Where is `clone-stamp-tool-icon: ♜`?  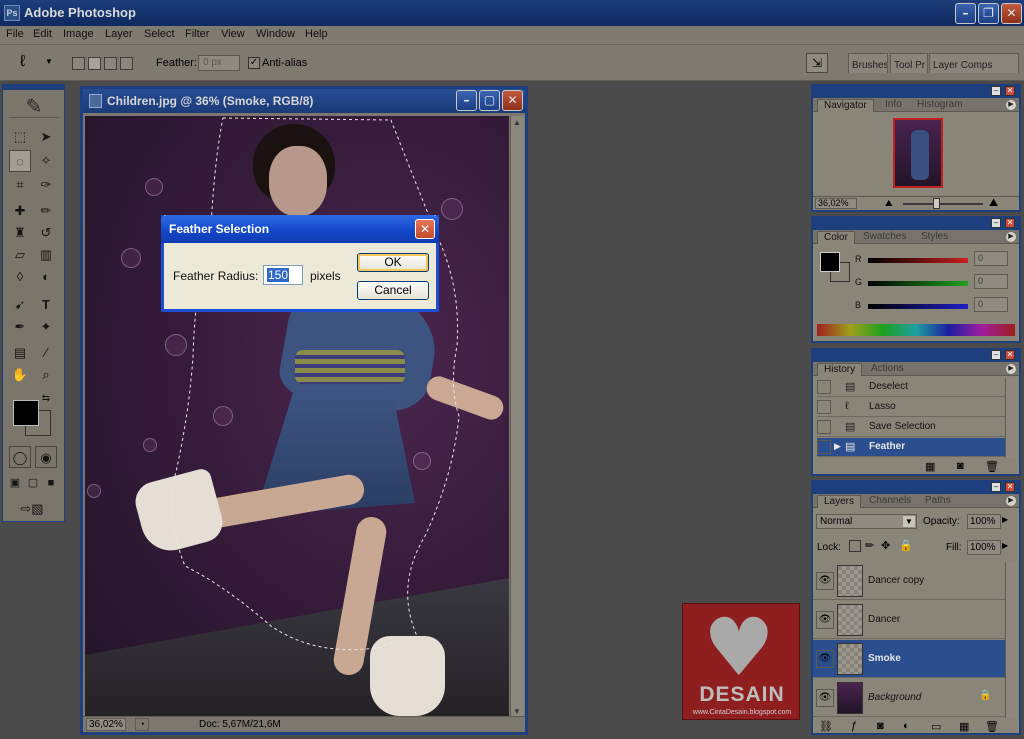
clone-stamp-tool-icon: ♜ is located at coordinates (20, 233).